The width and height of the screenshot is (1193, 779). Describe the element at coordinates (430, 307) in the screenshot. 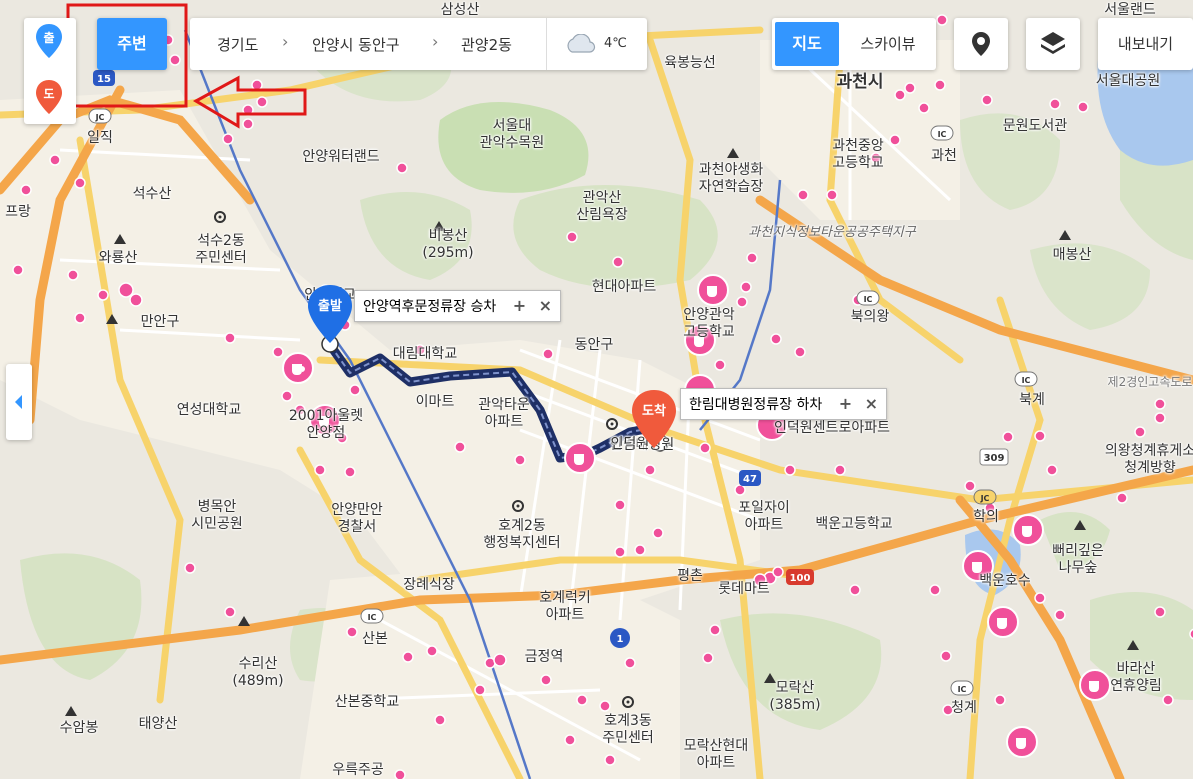

I see `route-start-label: 안양역후문정류장 승차` at that location.